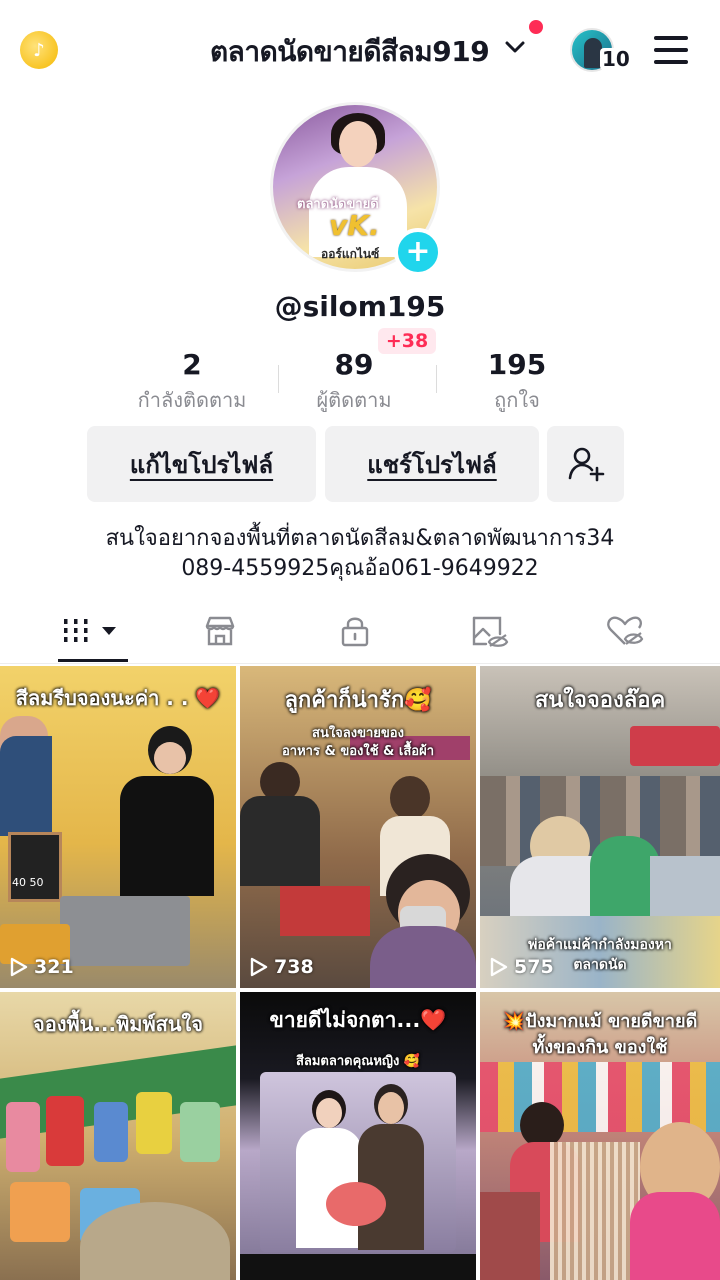 This screenshot has width=720, height=1280. I want to click on tab-private, so click(355, 631).